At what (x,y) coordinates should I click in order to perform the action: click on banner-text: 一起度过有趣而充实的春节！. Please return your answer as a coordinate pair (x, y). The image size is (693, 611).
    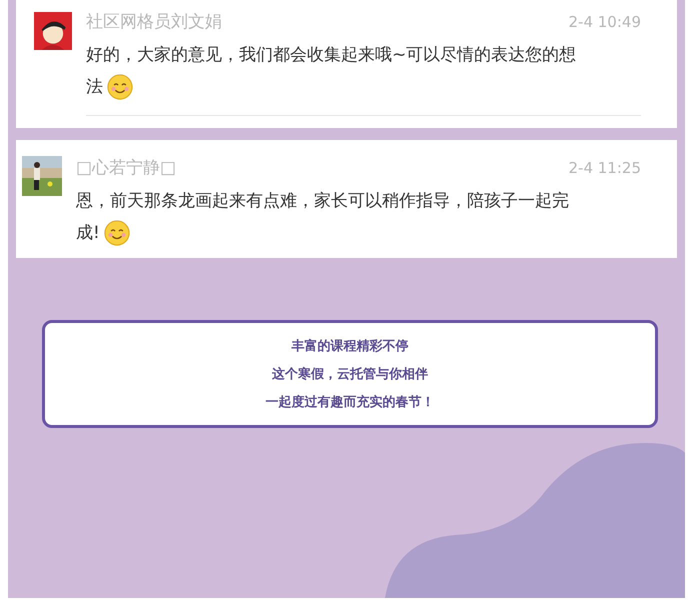
    Looking at the image, I should click on (350, 402).